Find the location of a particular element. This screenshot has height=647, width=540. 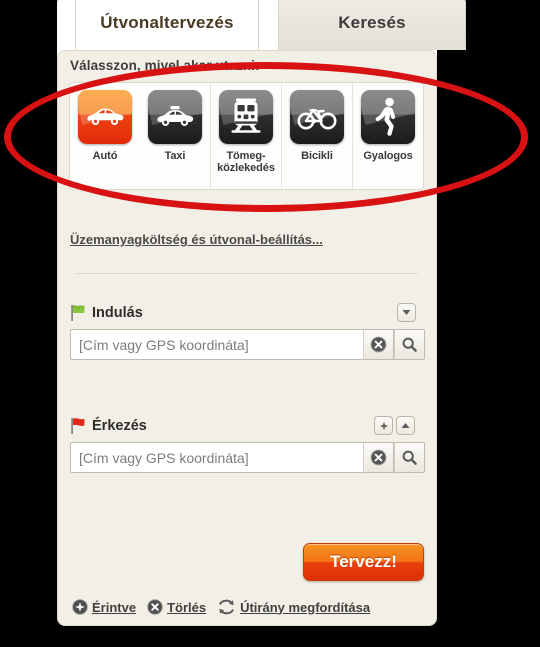

chevron-down-icon is located at coordinates (406, 312).